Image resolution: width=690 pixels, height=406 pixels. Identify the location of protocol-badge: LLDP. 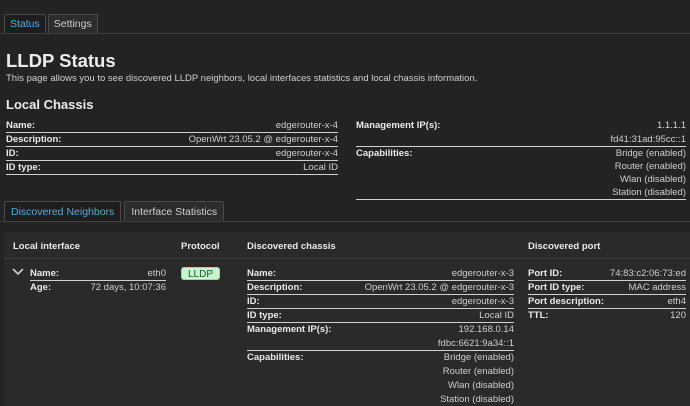
(201, 273).